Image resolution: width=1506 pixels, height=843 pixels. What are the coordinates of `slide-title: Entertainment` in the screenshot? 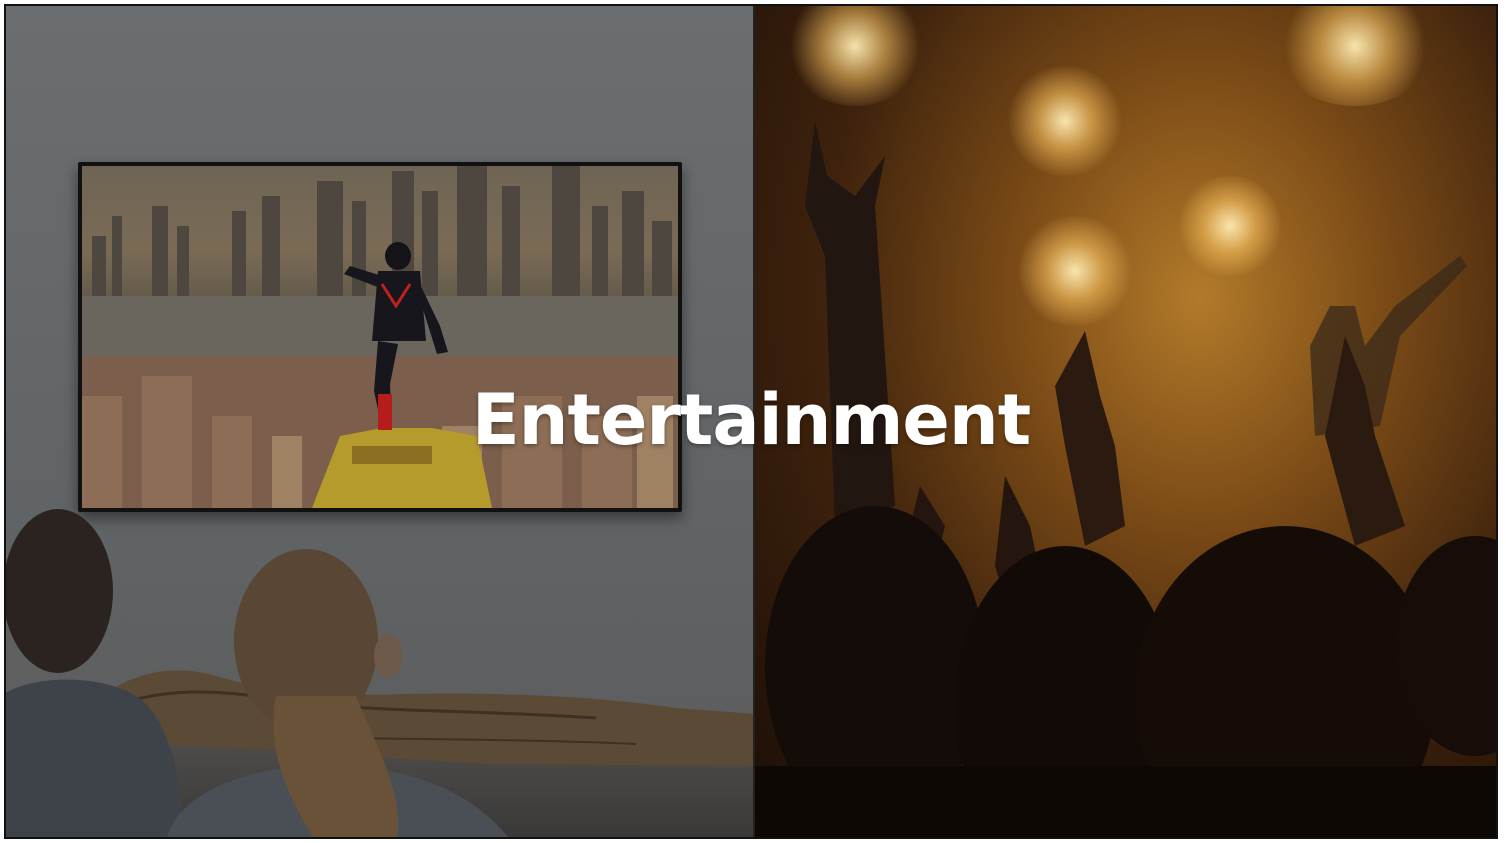 It's located at (751, 420).